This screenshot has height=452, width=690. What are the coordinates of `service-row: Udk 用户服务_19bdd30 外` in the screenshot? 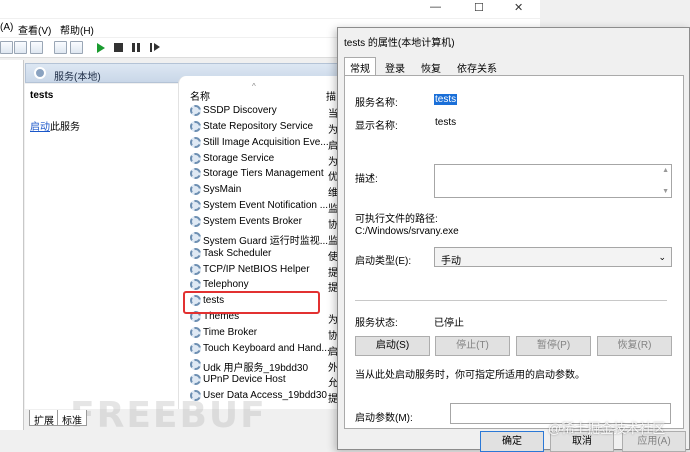 It's located at (263, 365).